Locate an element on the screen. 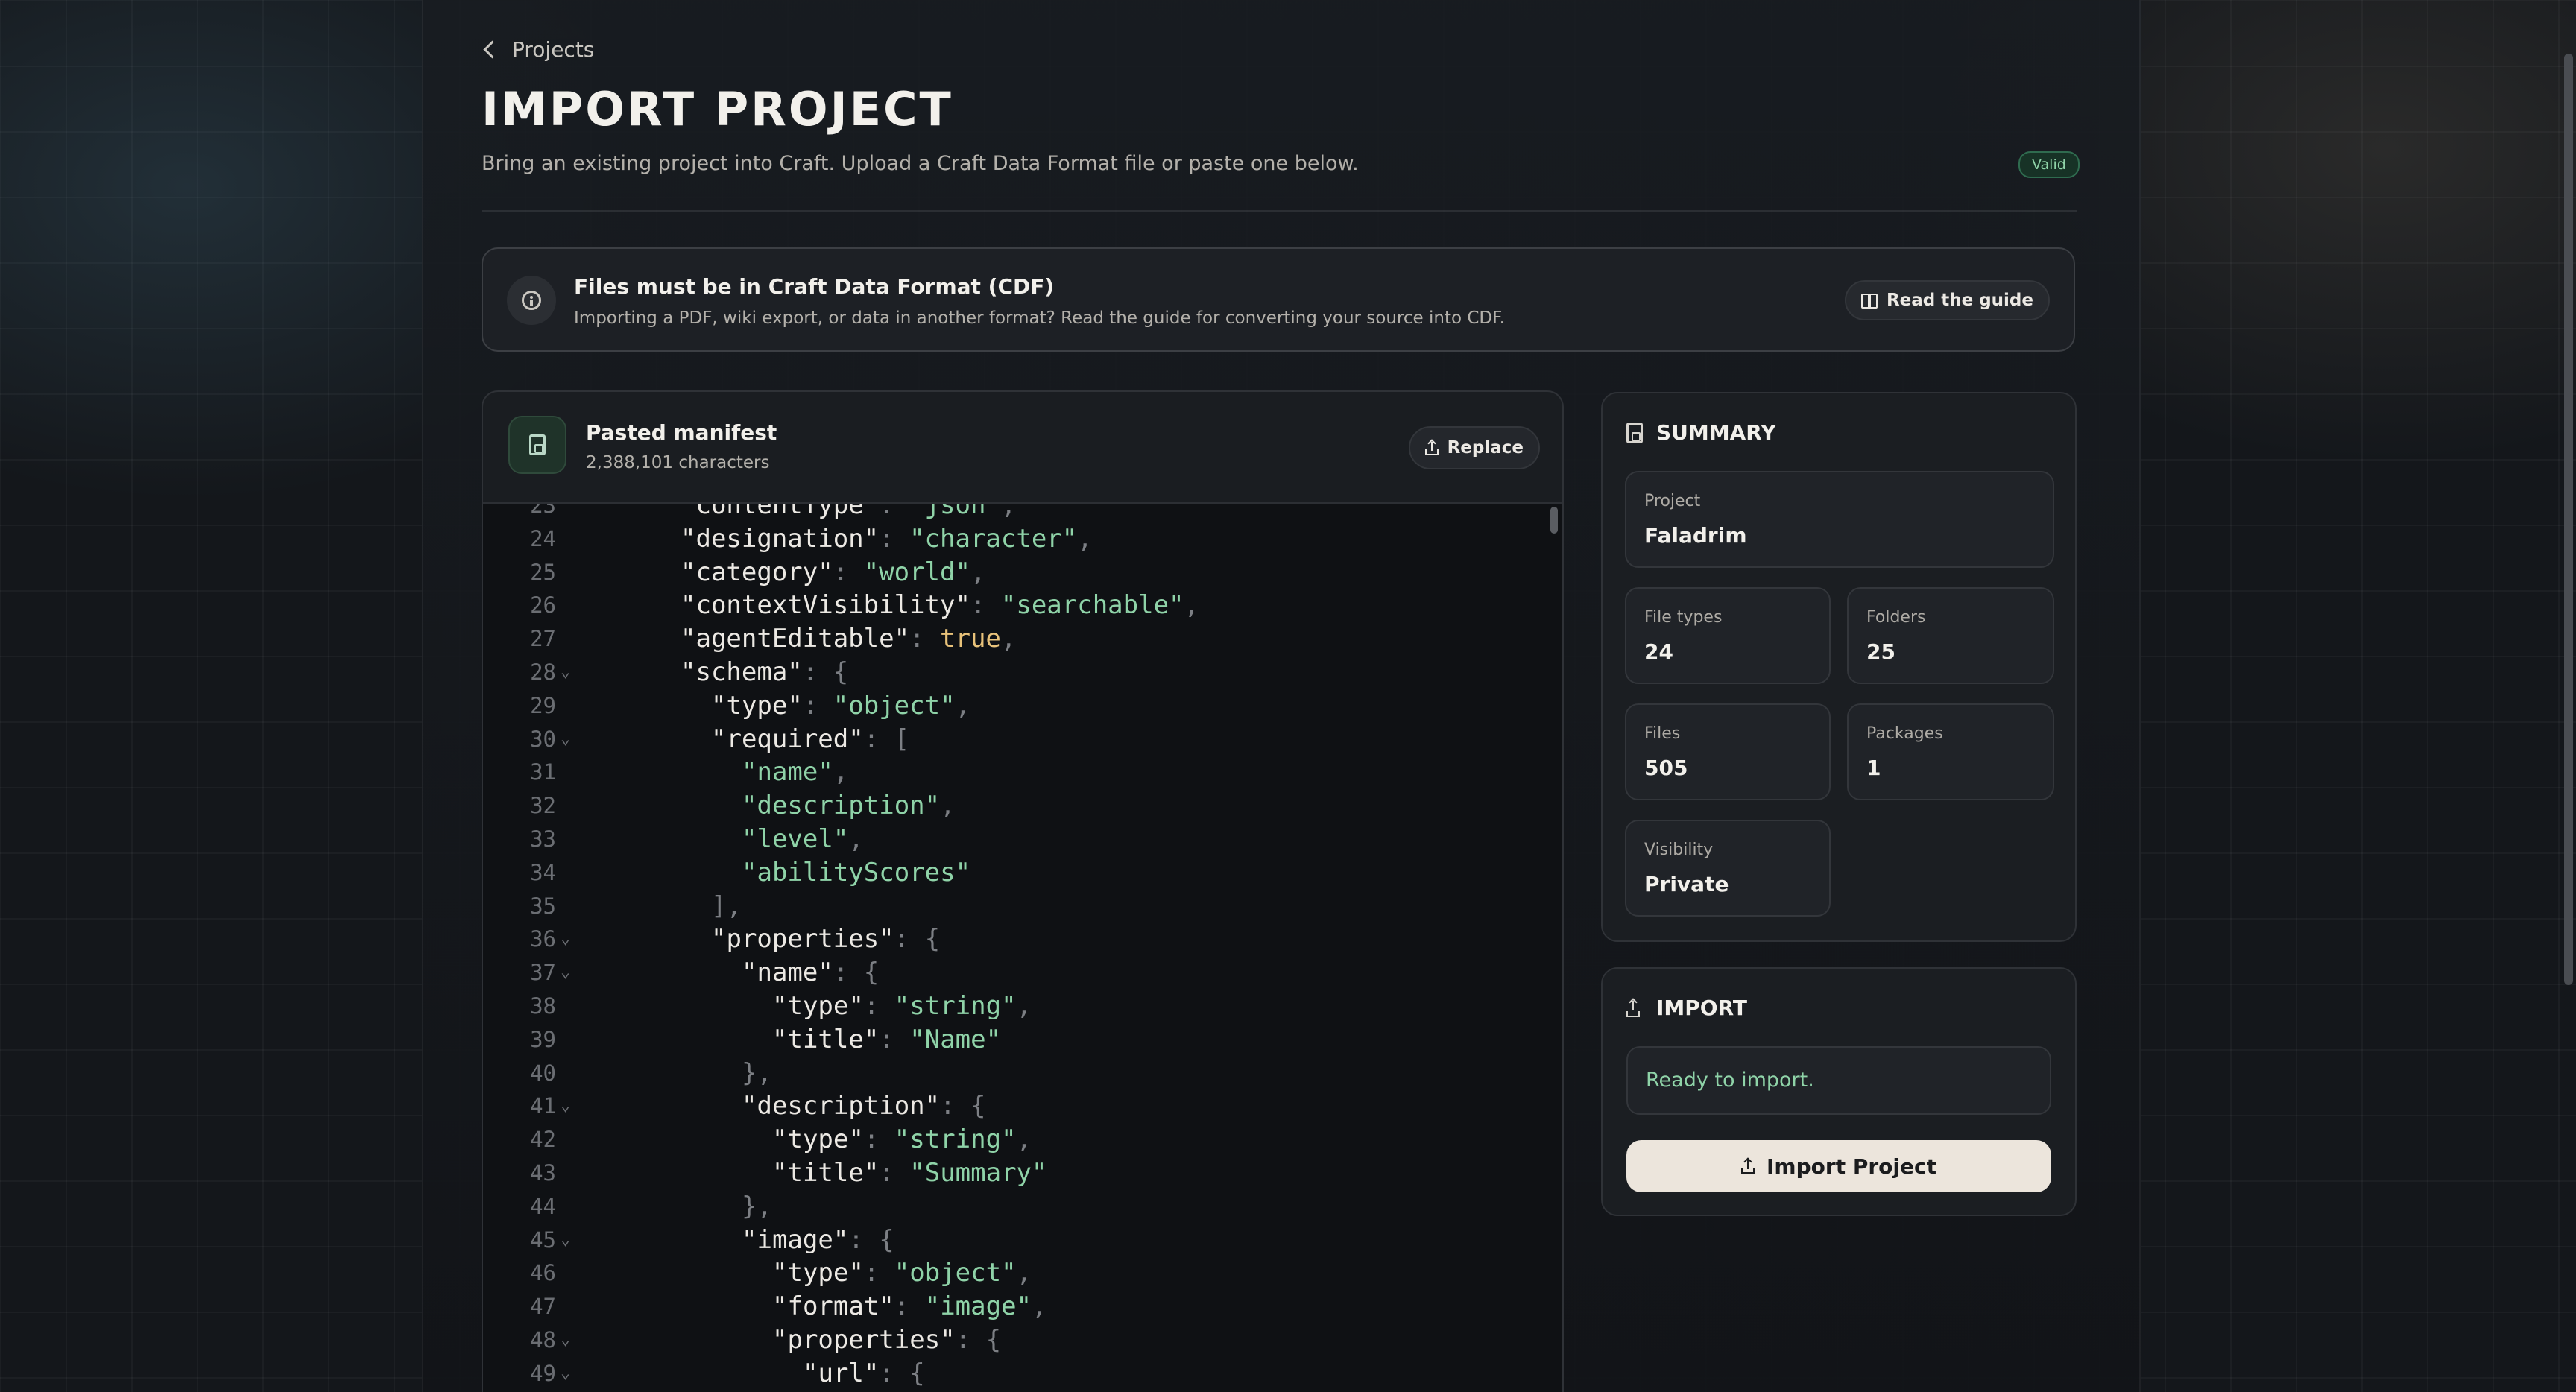 The image size is (2576, 1392). breadcrumb-projects-link: Projects is located at coordinates (553, 50).